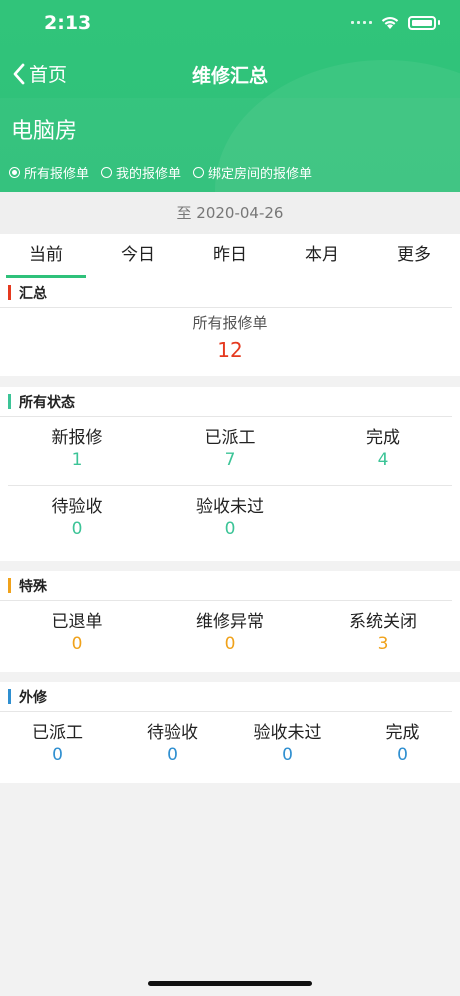 This screenshot has height=996, width=460. Describe the element at coordinates (439, 22) in the screenshot. I see `battery-tip` at that location.